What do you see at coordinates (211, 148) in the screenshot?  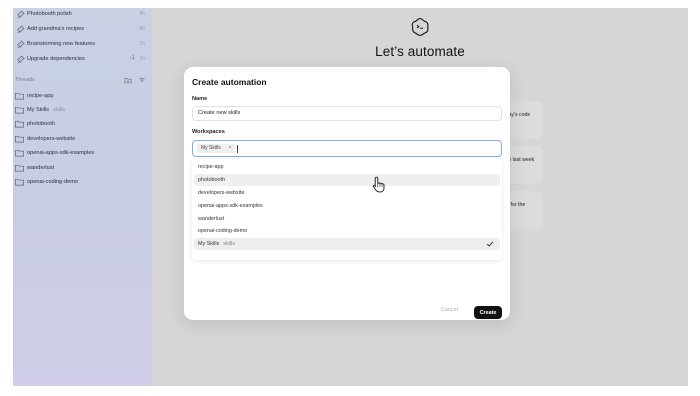 I see `chip-label: My Skills` at bounding box center [211, 148].